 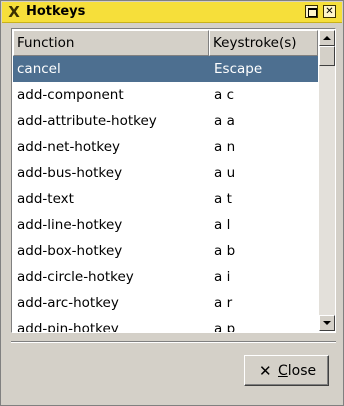 I want to click on arrow-up-icon, so click(x=327, y=38).